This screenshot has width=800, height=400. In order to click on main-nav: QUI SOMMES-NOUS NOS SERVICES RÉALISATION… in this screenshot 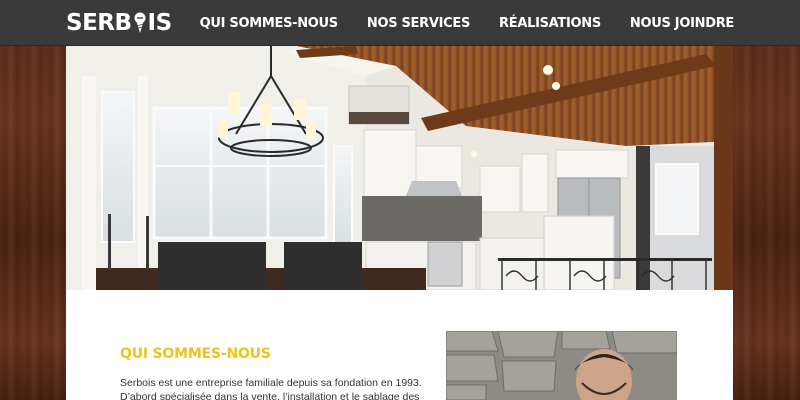, I will do `click(467, 23)`.